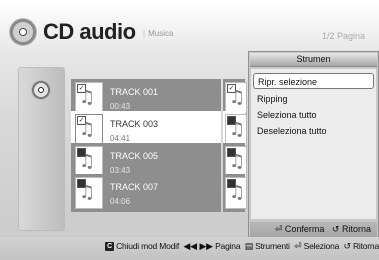 The width and height of the screenshot is (379, 260). I want to click on page-indicator: 1/2 Pagina, so click(343, 36).